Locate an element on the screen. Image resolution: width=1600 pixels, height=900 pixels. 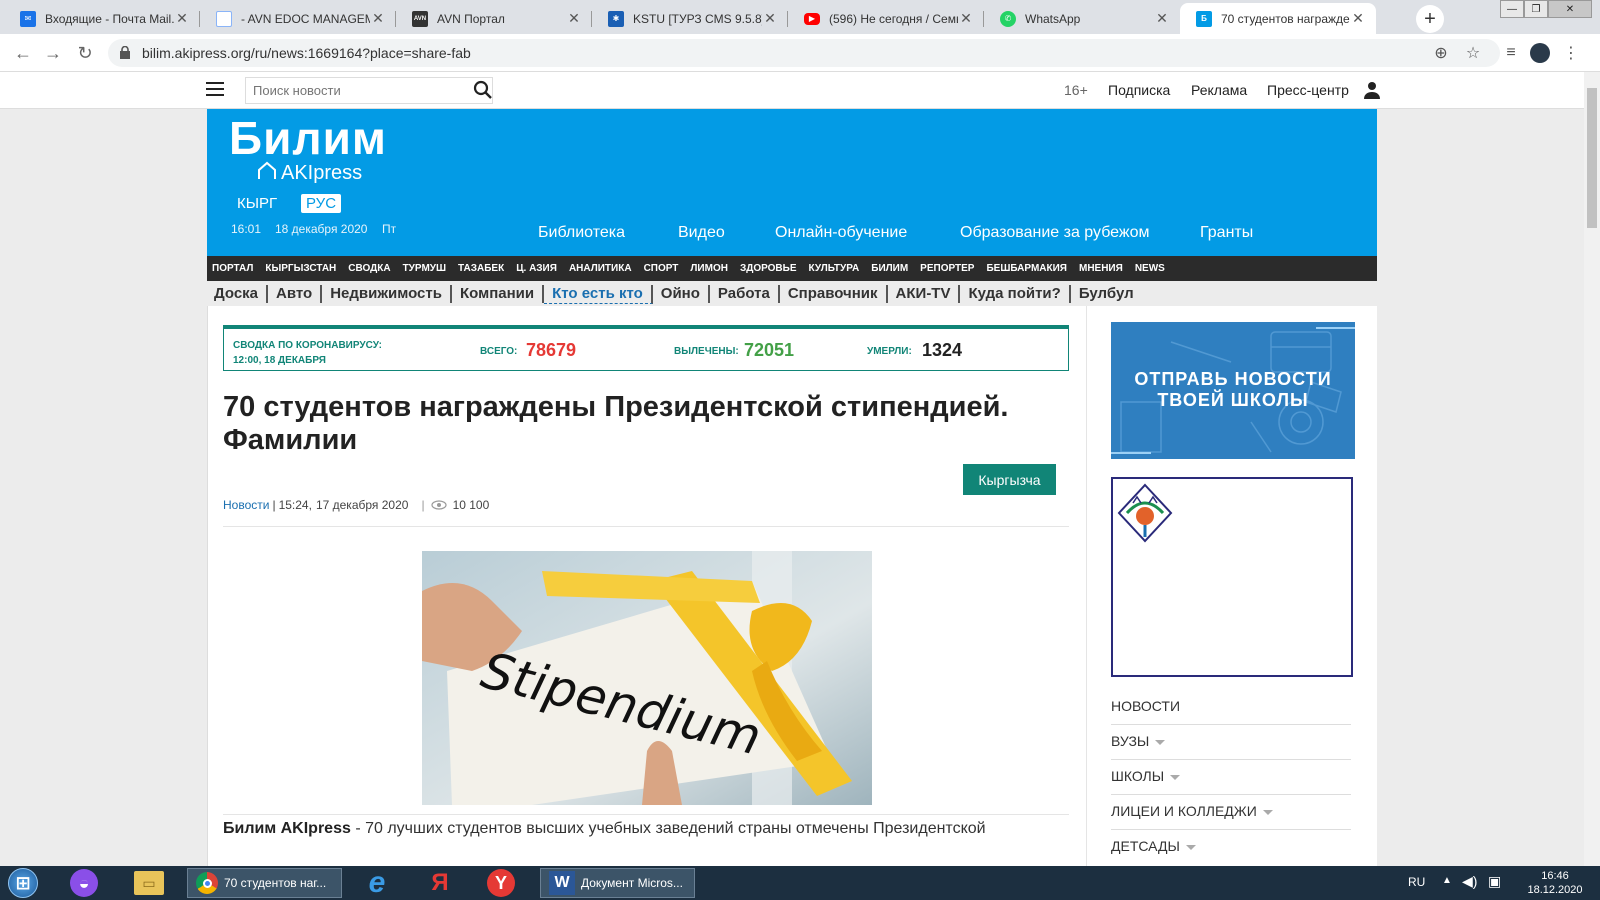
tab-avn-portal: AVN AVN Портал ✕ is located at coordinates (494, 18).